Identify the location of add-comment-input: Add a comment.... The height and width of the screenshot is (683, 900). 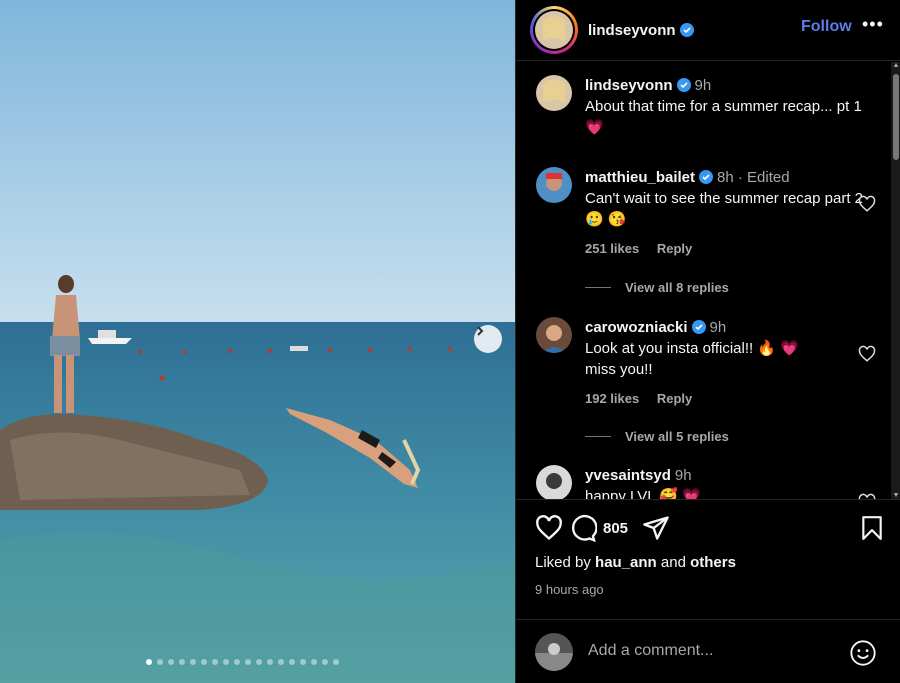
(650, 651).